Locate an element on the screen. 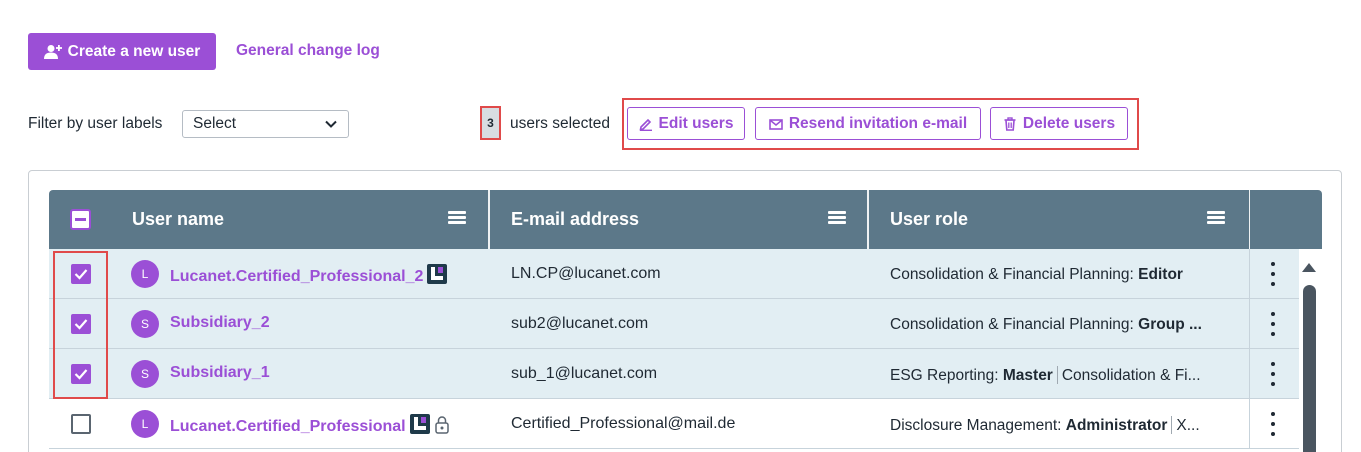  role-level: Master is located at coordinates (1027, 375).